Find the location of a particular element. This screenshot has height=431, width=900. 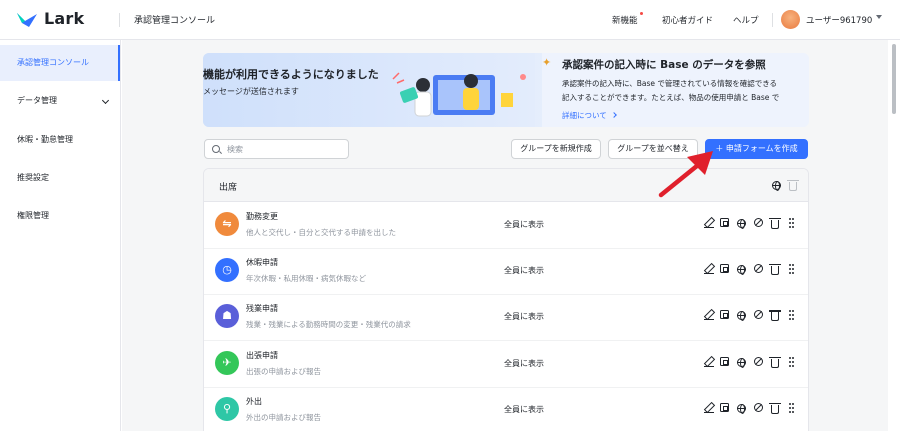

party-popper-icon: ✦ is located at coordinates (547, 62).